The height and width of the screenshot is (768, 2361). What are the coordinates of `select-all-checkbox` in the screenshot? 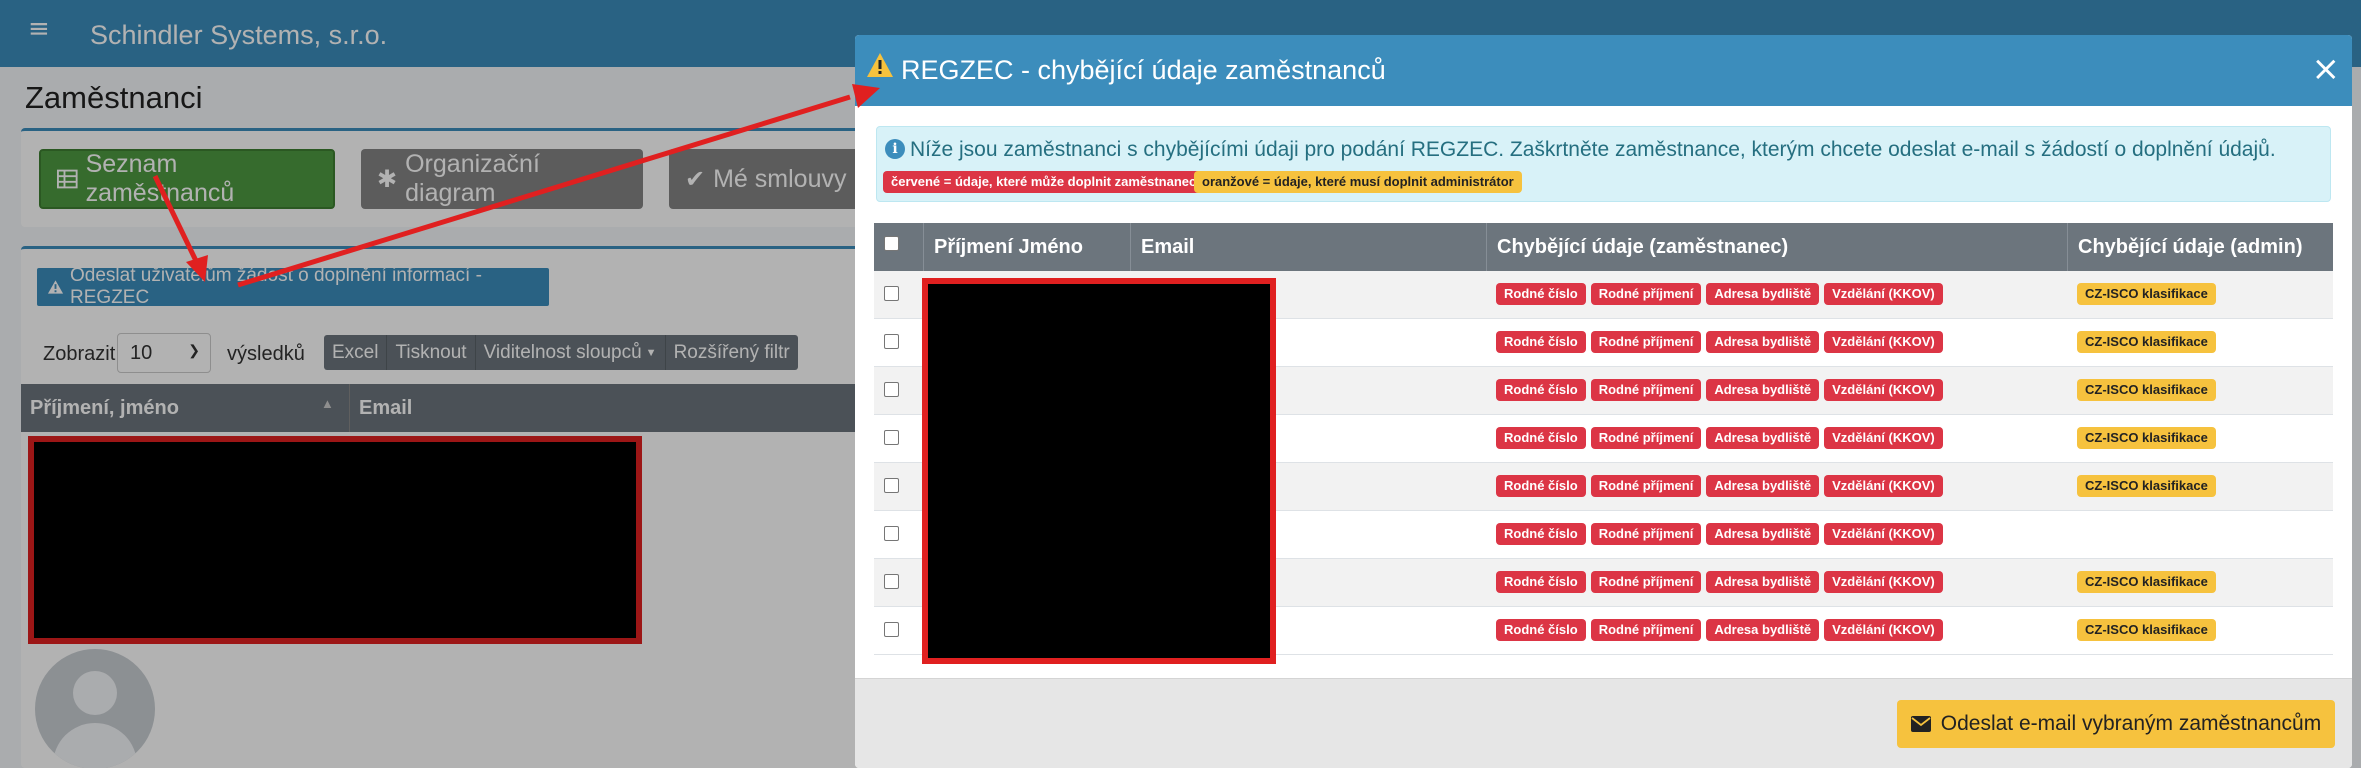 It's located at (891, 243).